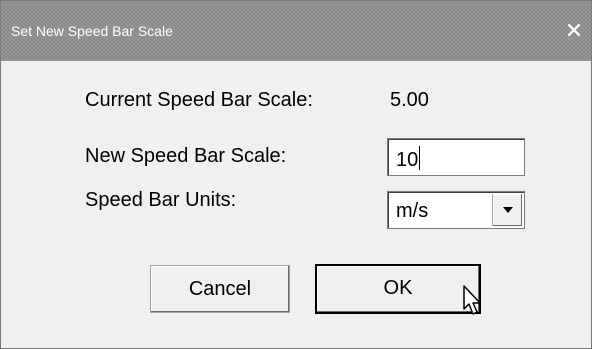 This screenshot has width=592, height=349. What do you see at coordinates (199, 100) in the screenshot?
I see `current-scale-label: Current Speed Bar Scale:` at bounding box center [199, 100].